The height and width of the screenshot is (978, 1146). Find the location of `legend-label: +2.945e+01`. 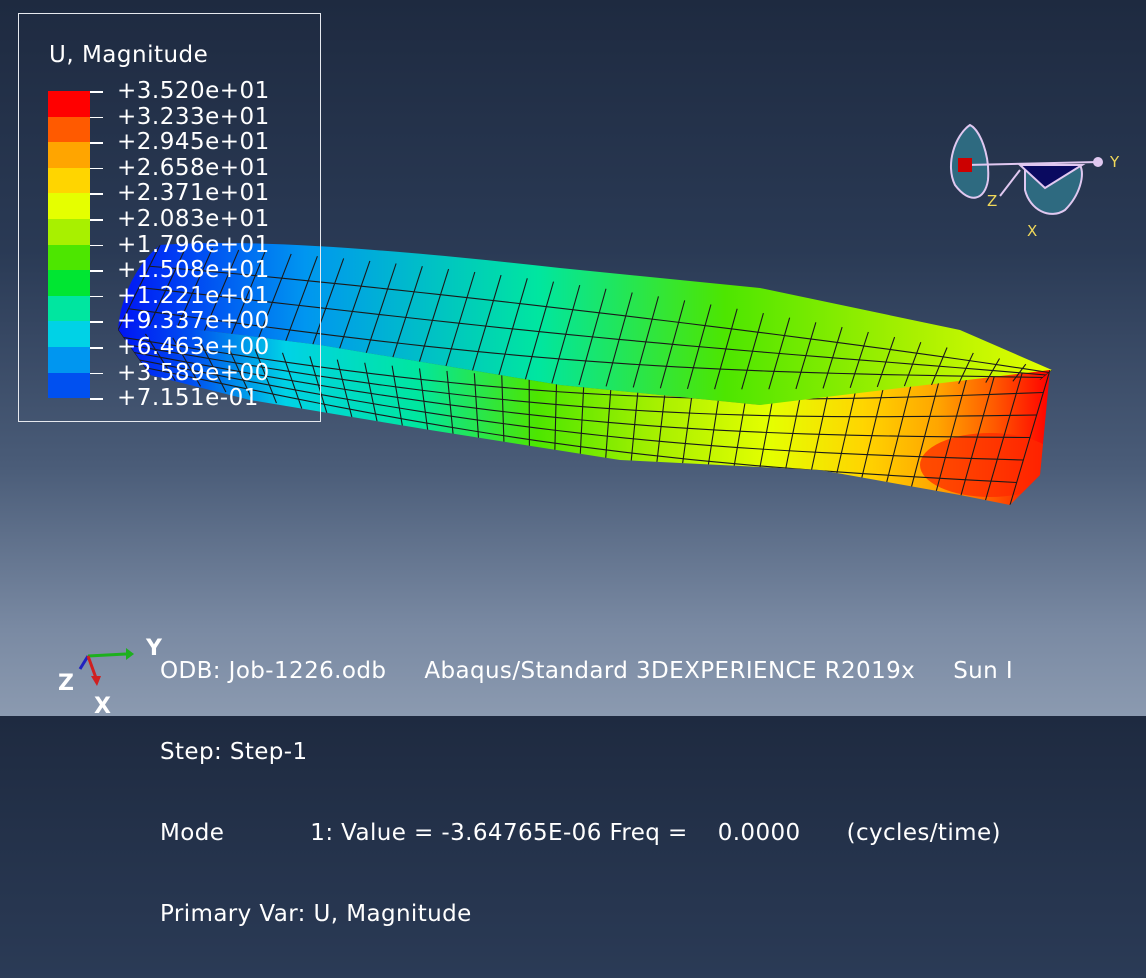

legend-label: +2.945e+01 is located at coordinates (193, 142).